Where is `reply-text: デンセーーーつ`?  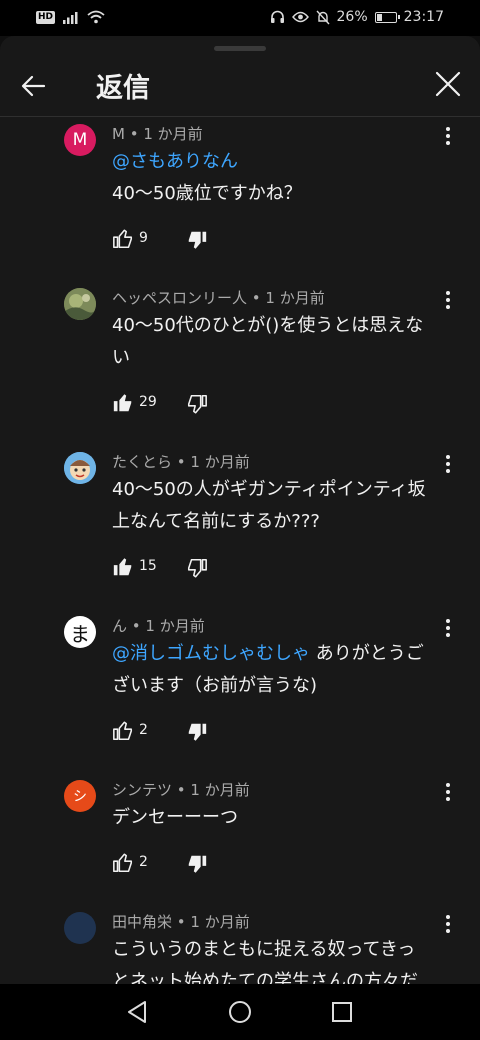
reply-text: デンセーーーつ is located at coordinates (280, 818).